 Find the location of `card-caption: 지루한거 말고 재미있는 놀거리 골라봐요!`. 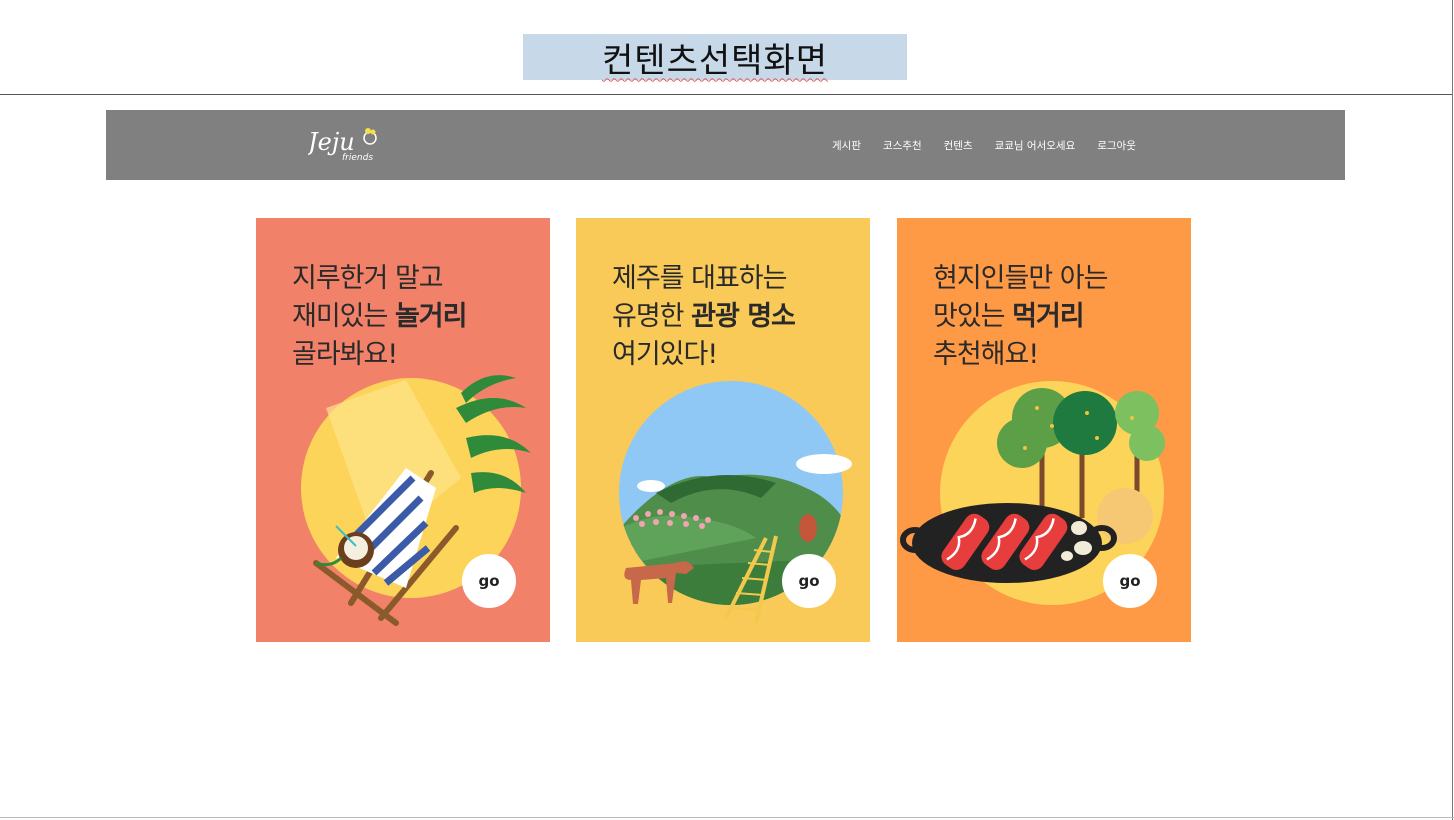

card-caption: 지루한거 말고 재미있는 놀거리 골라봐요! is located at coordinates (379, 317).